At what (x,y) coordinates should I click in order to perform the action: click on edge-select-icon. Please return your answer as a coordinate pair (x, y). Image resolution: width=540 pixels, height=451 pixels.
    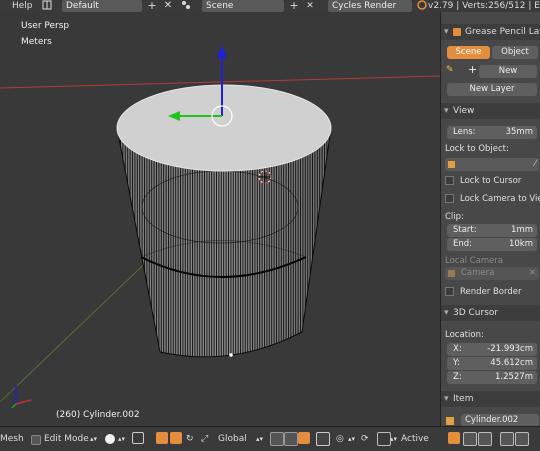
    Looking at the image, I should click on (291, 439).